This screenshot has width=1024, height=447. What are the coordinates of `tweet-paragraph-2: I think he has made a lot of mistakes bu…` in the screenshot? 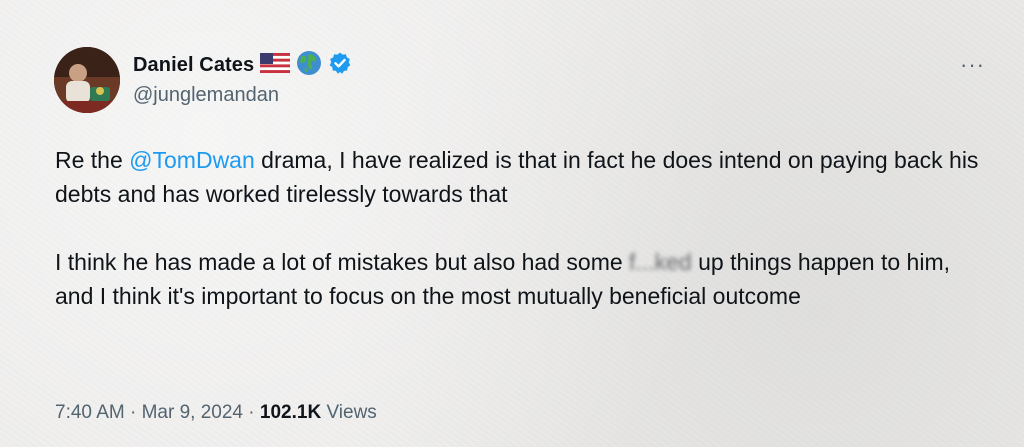 It's located at (520, 279).